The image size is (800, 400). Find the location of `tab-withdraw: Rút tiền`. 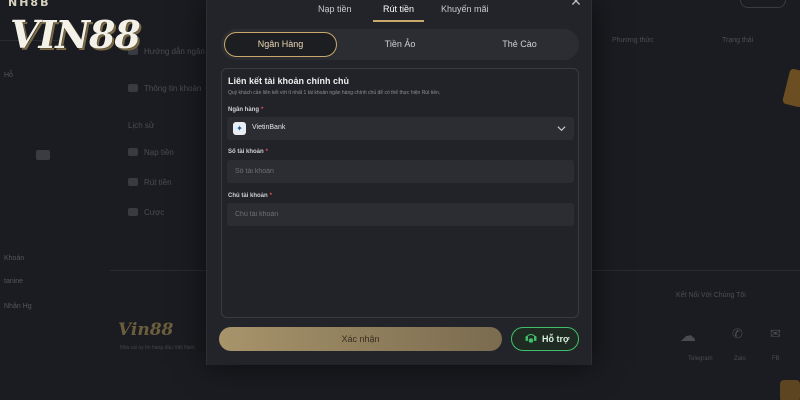

tab-withdraw: Rút tiền is located at coordinates (398, 12).